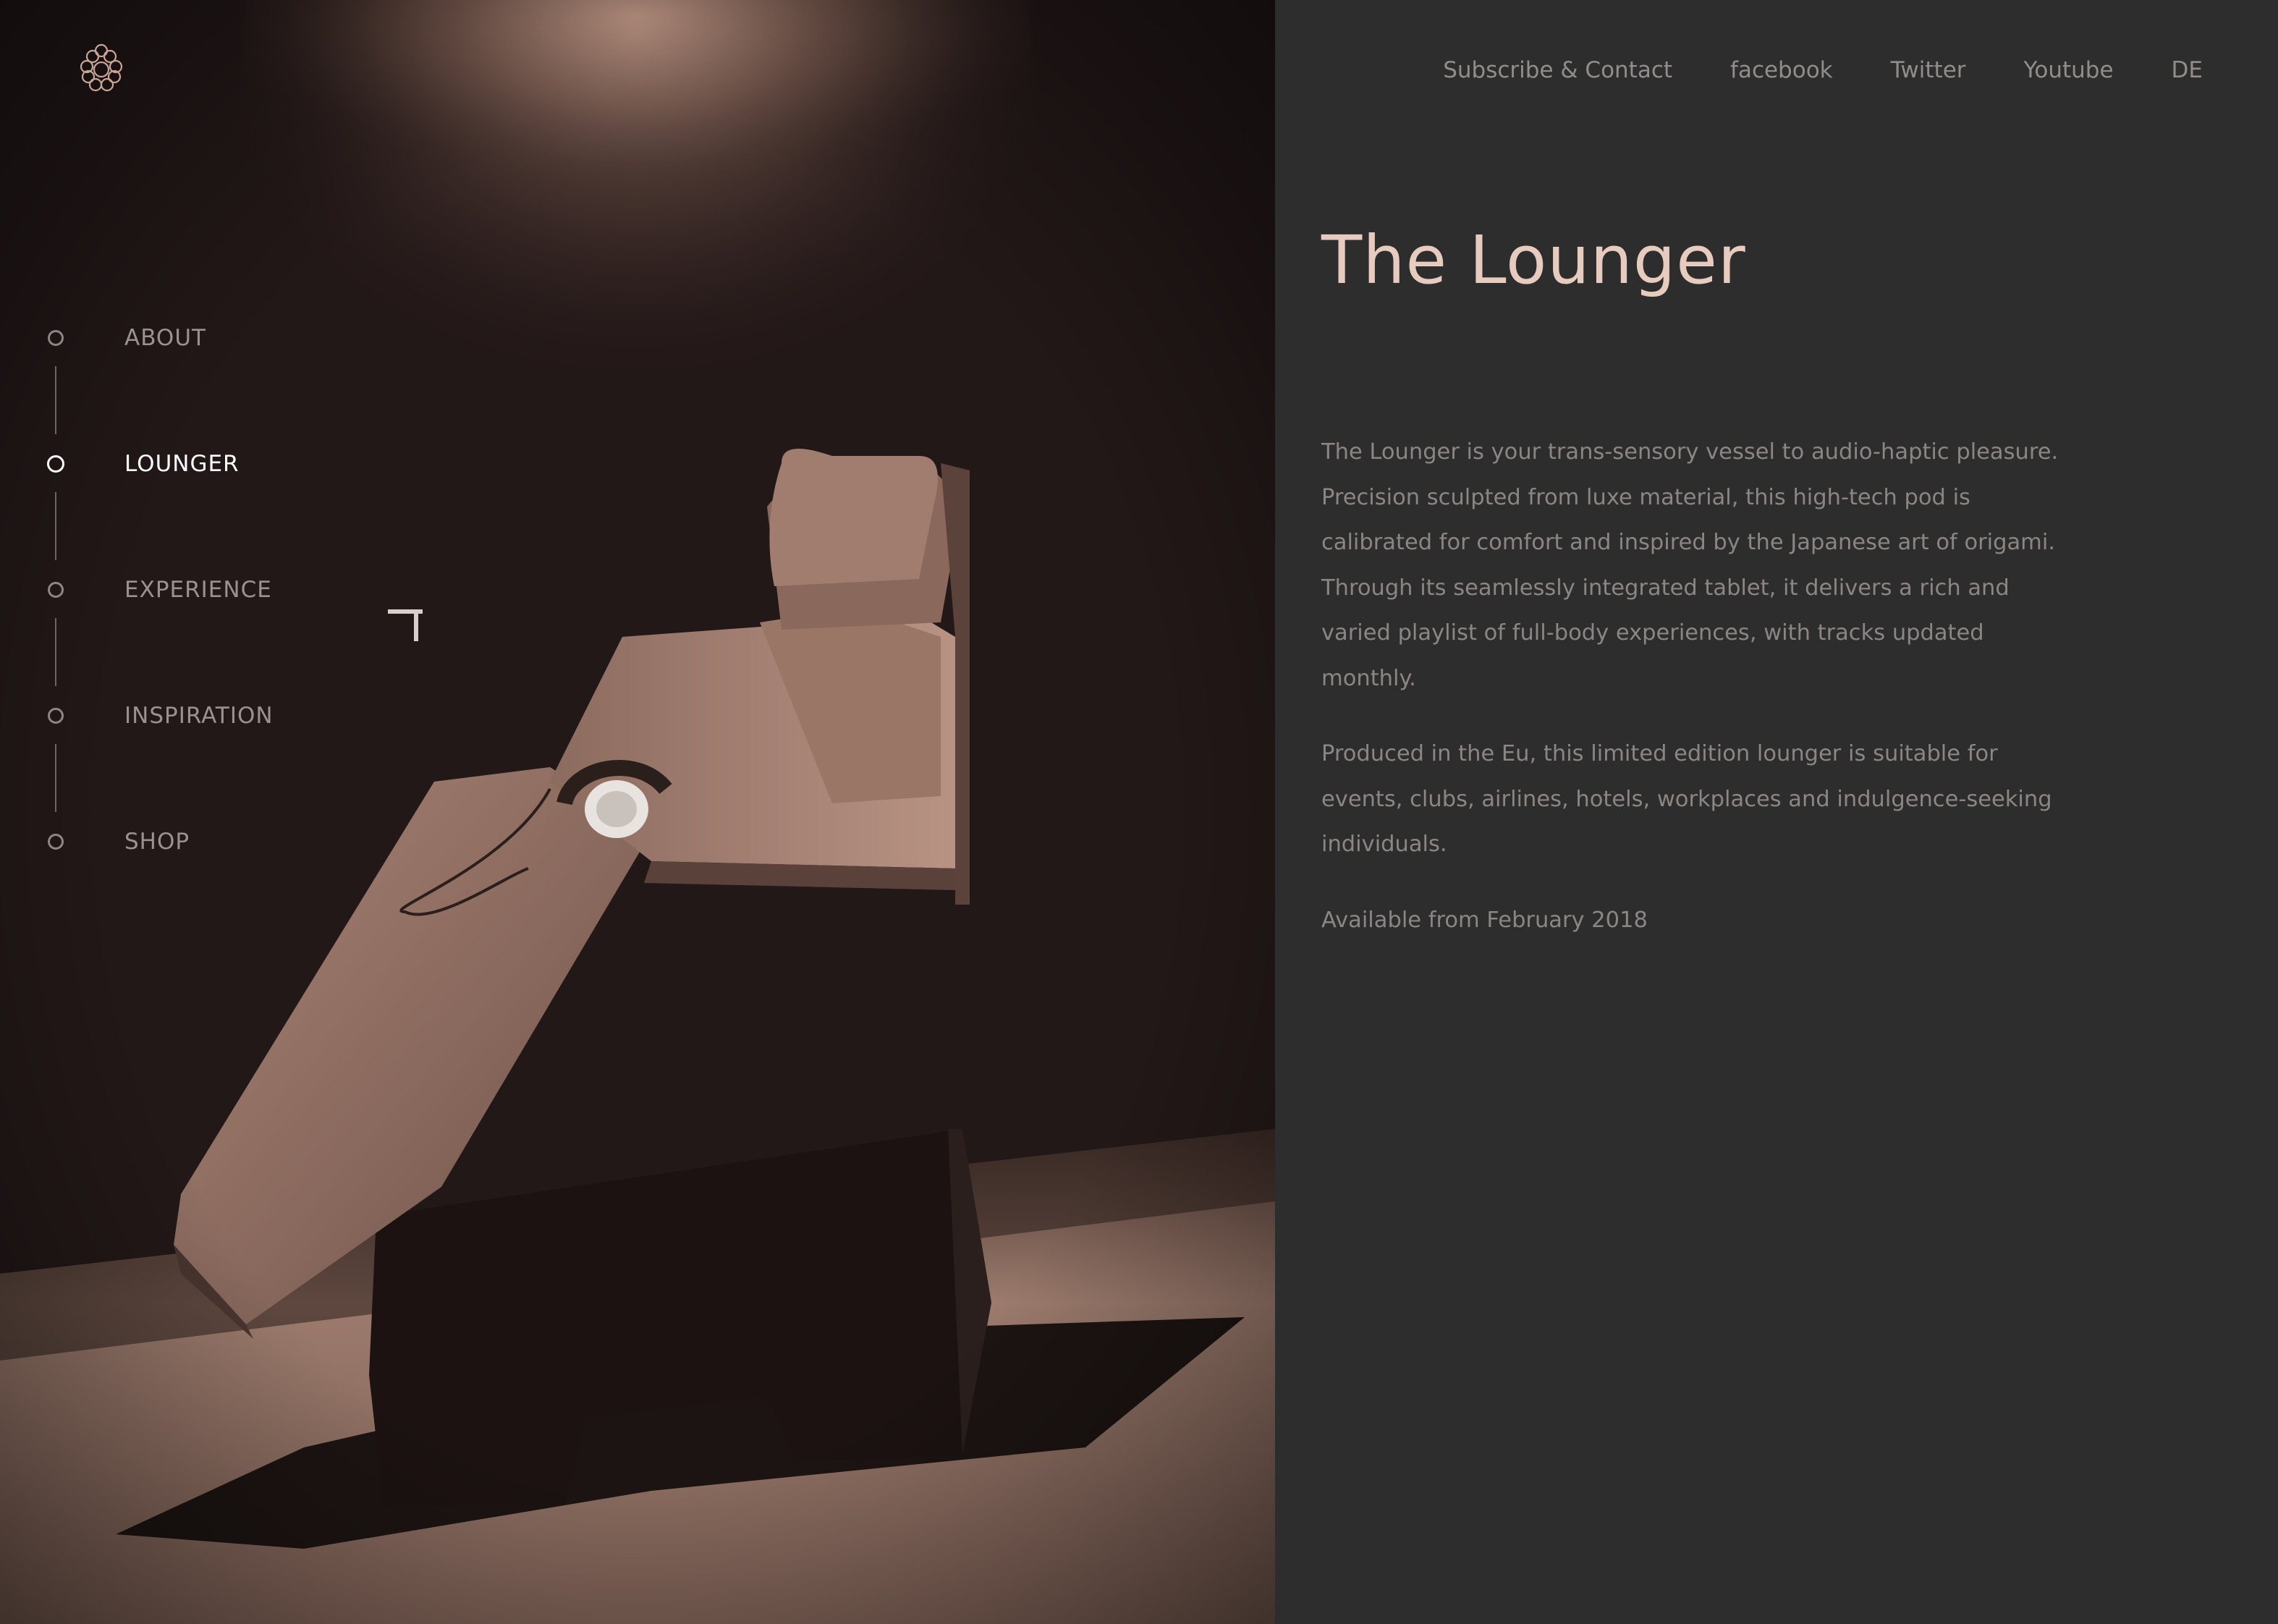 Image resolution: width=2278 pixels, height=1624 pixels. Describe the element at coordinates (198, 590) in the screenshot. I see `section-nav-label: EXPERIENCE` at that location.